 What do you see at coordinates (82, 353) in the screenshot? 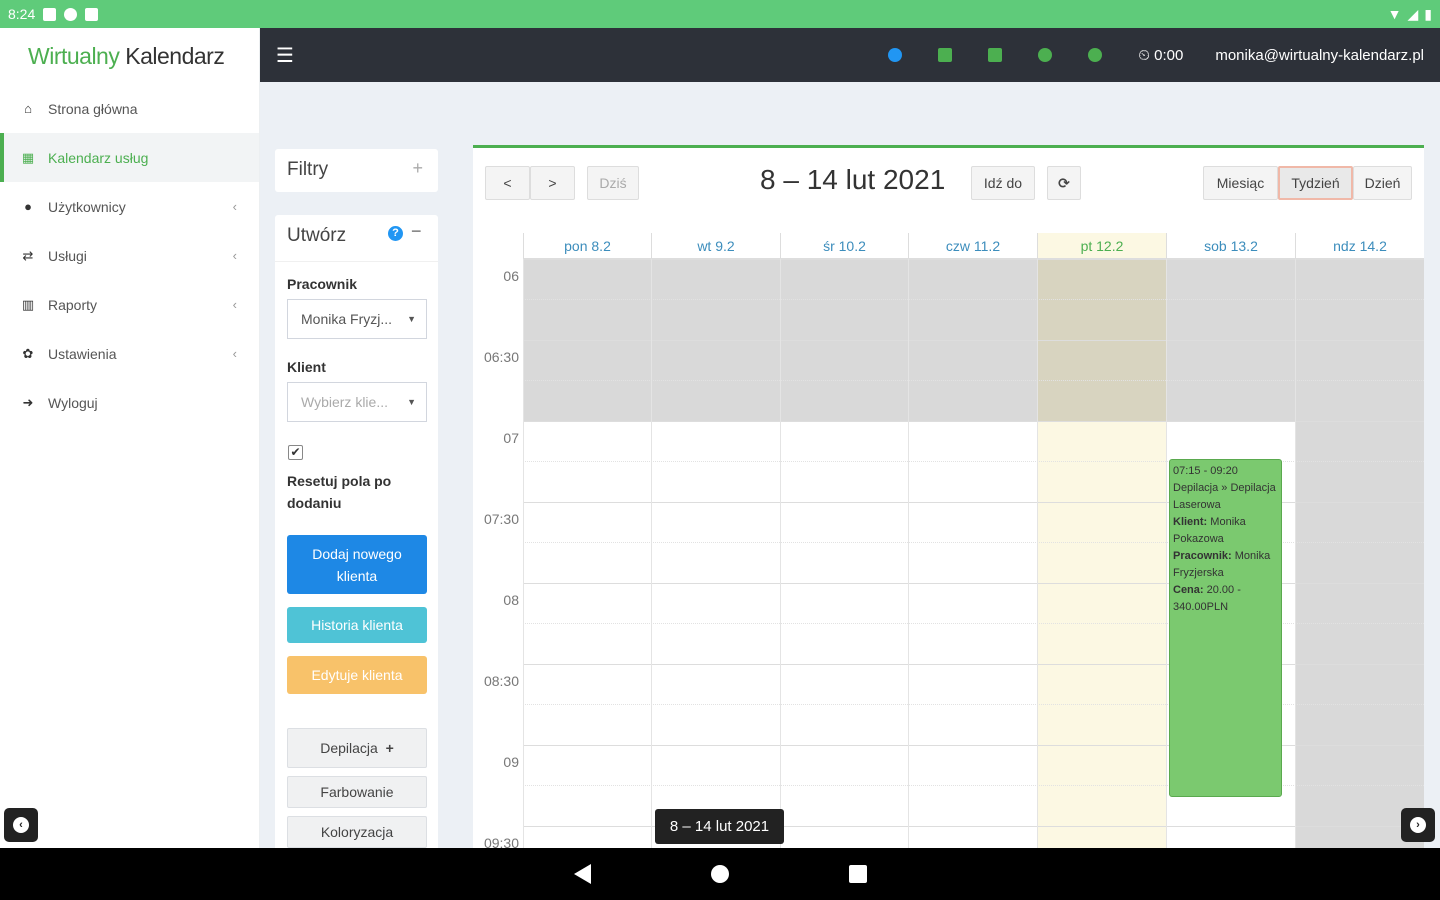
I see `sidebar-item-label: Ustawienia` at bounding box center [82, 353].